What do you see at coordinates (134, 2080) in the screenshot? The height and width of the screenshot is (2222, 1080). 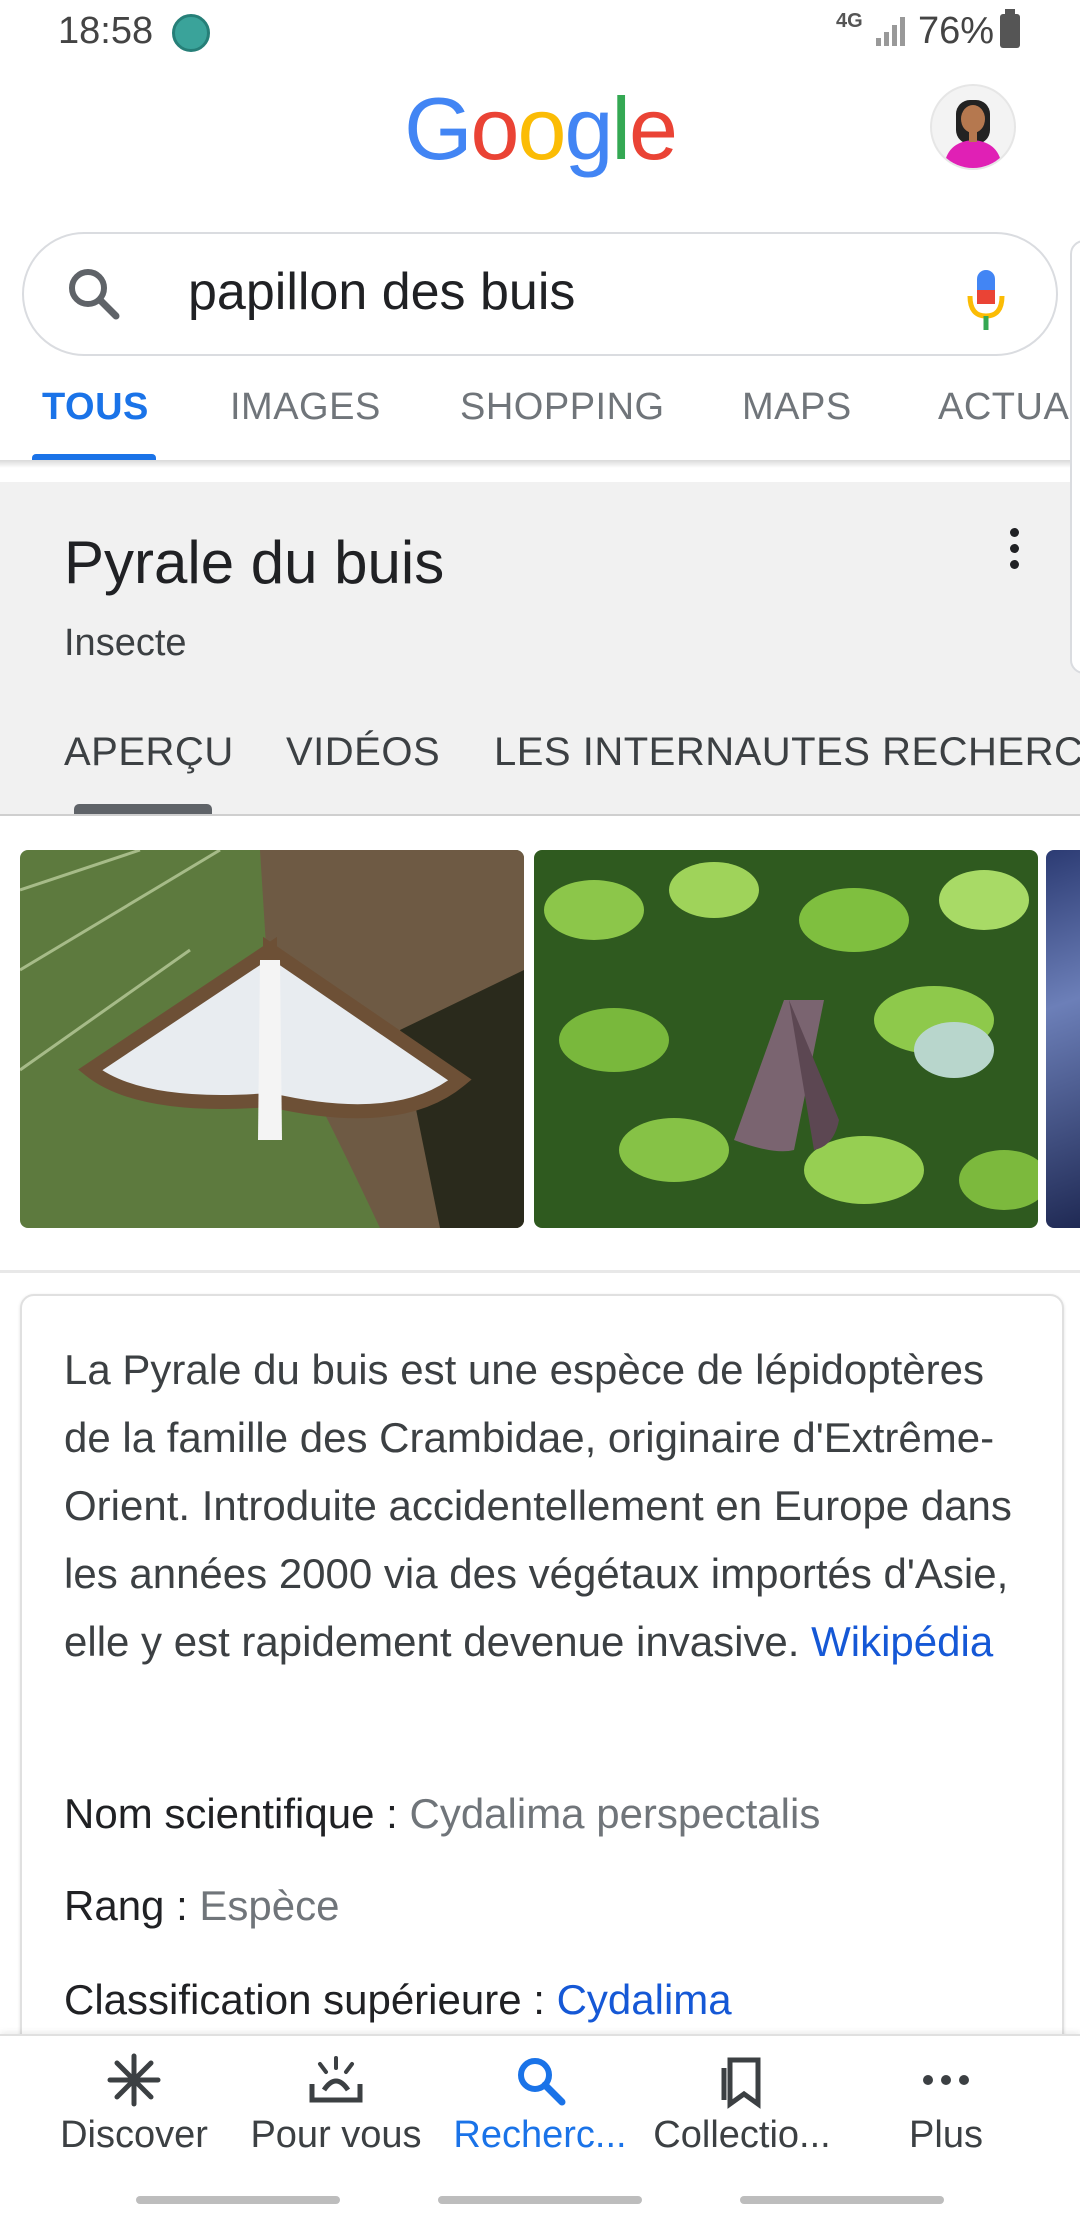 I see `asterisk-icon` at bounding box center [134, 2080].